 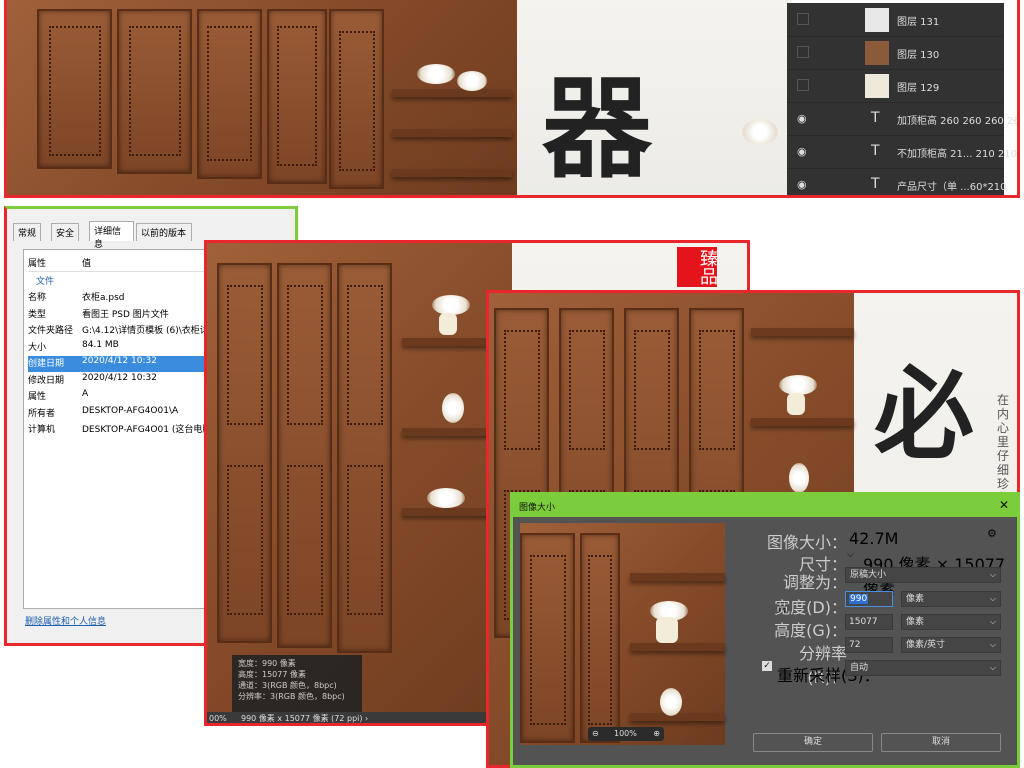 What do you see at coordinates (27, 232) in the screenshot?
I see `tab-general: 常规` at bounding box center [27, 232].